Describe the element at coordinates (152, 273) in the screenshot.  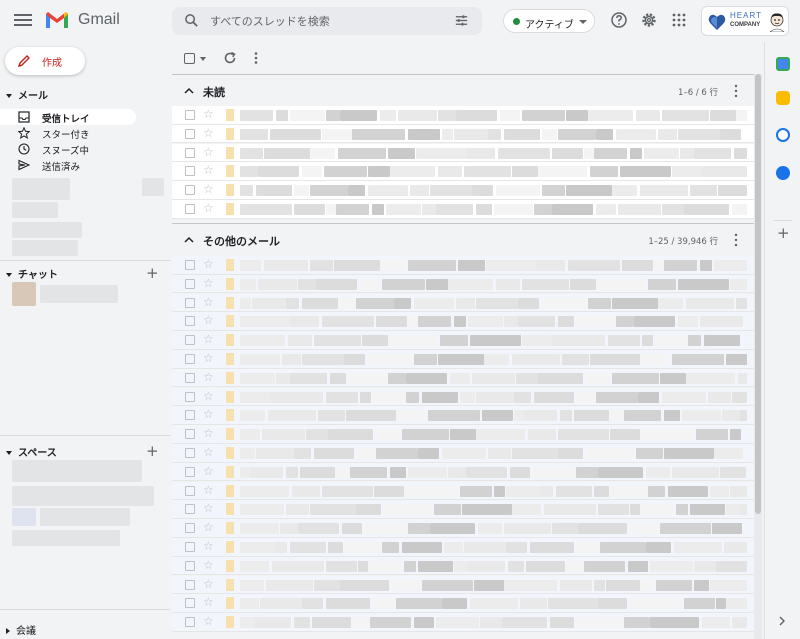
I see `add-chat-plus-icon: +` at that location.